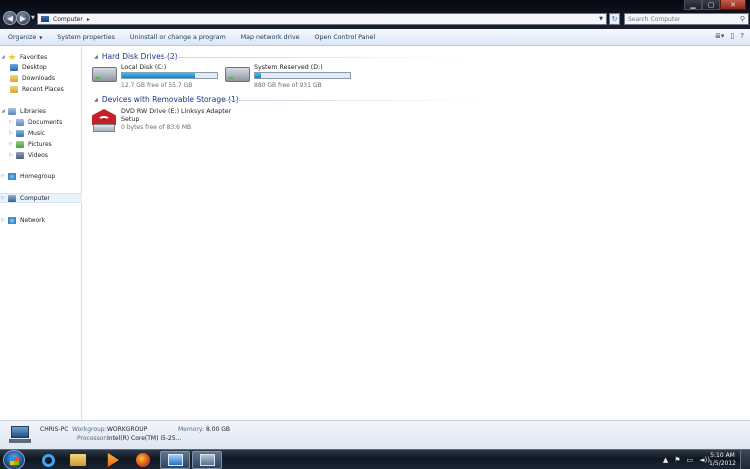  I want to click on change-view-icon: ≣▾, so click(719, 36).